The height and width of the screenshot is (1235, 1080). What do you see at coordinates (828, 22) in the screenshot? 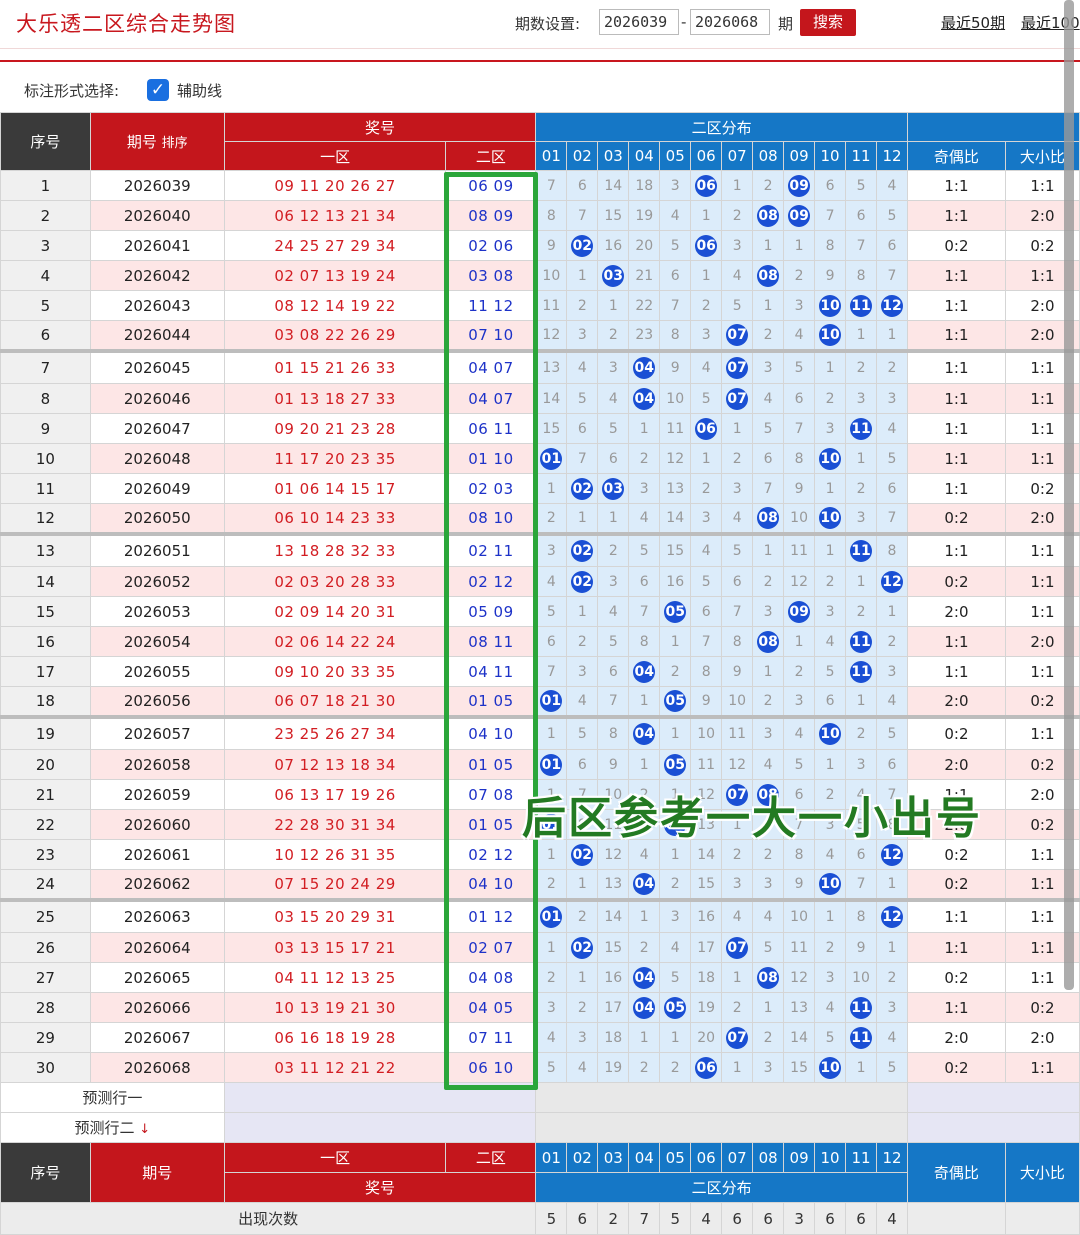
I see `search-button: 搜索` at bounding box center [828, 22].